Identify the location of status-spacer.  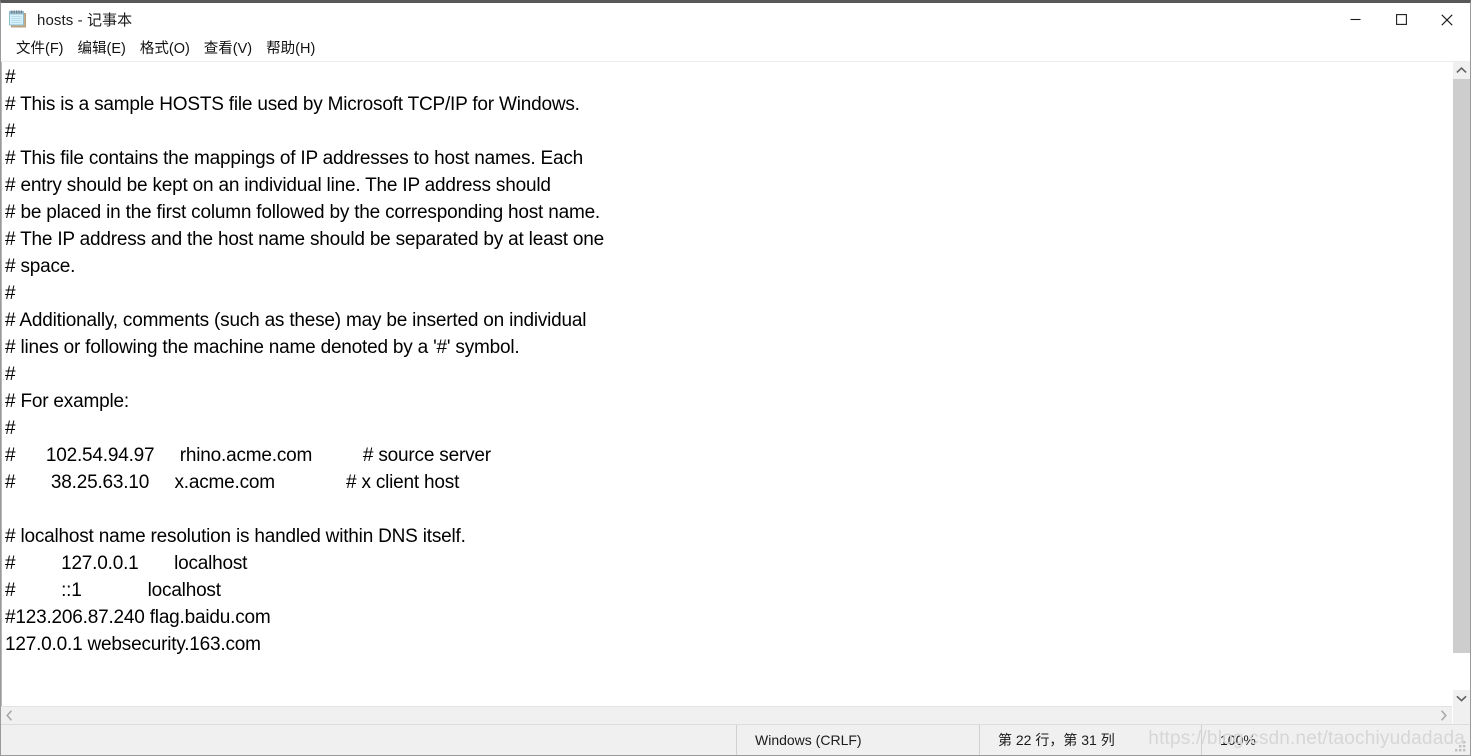
(368, 740).